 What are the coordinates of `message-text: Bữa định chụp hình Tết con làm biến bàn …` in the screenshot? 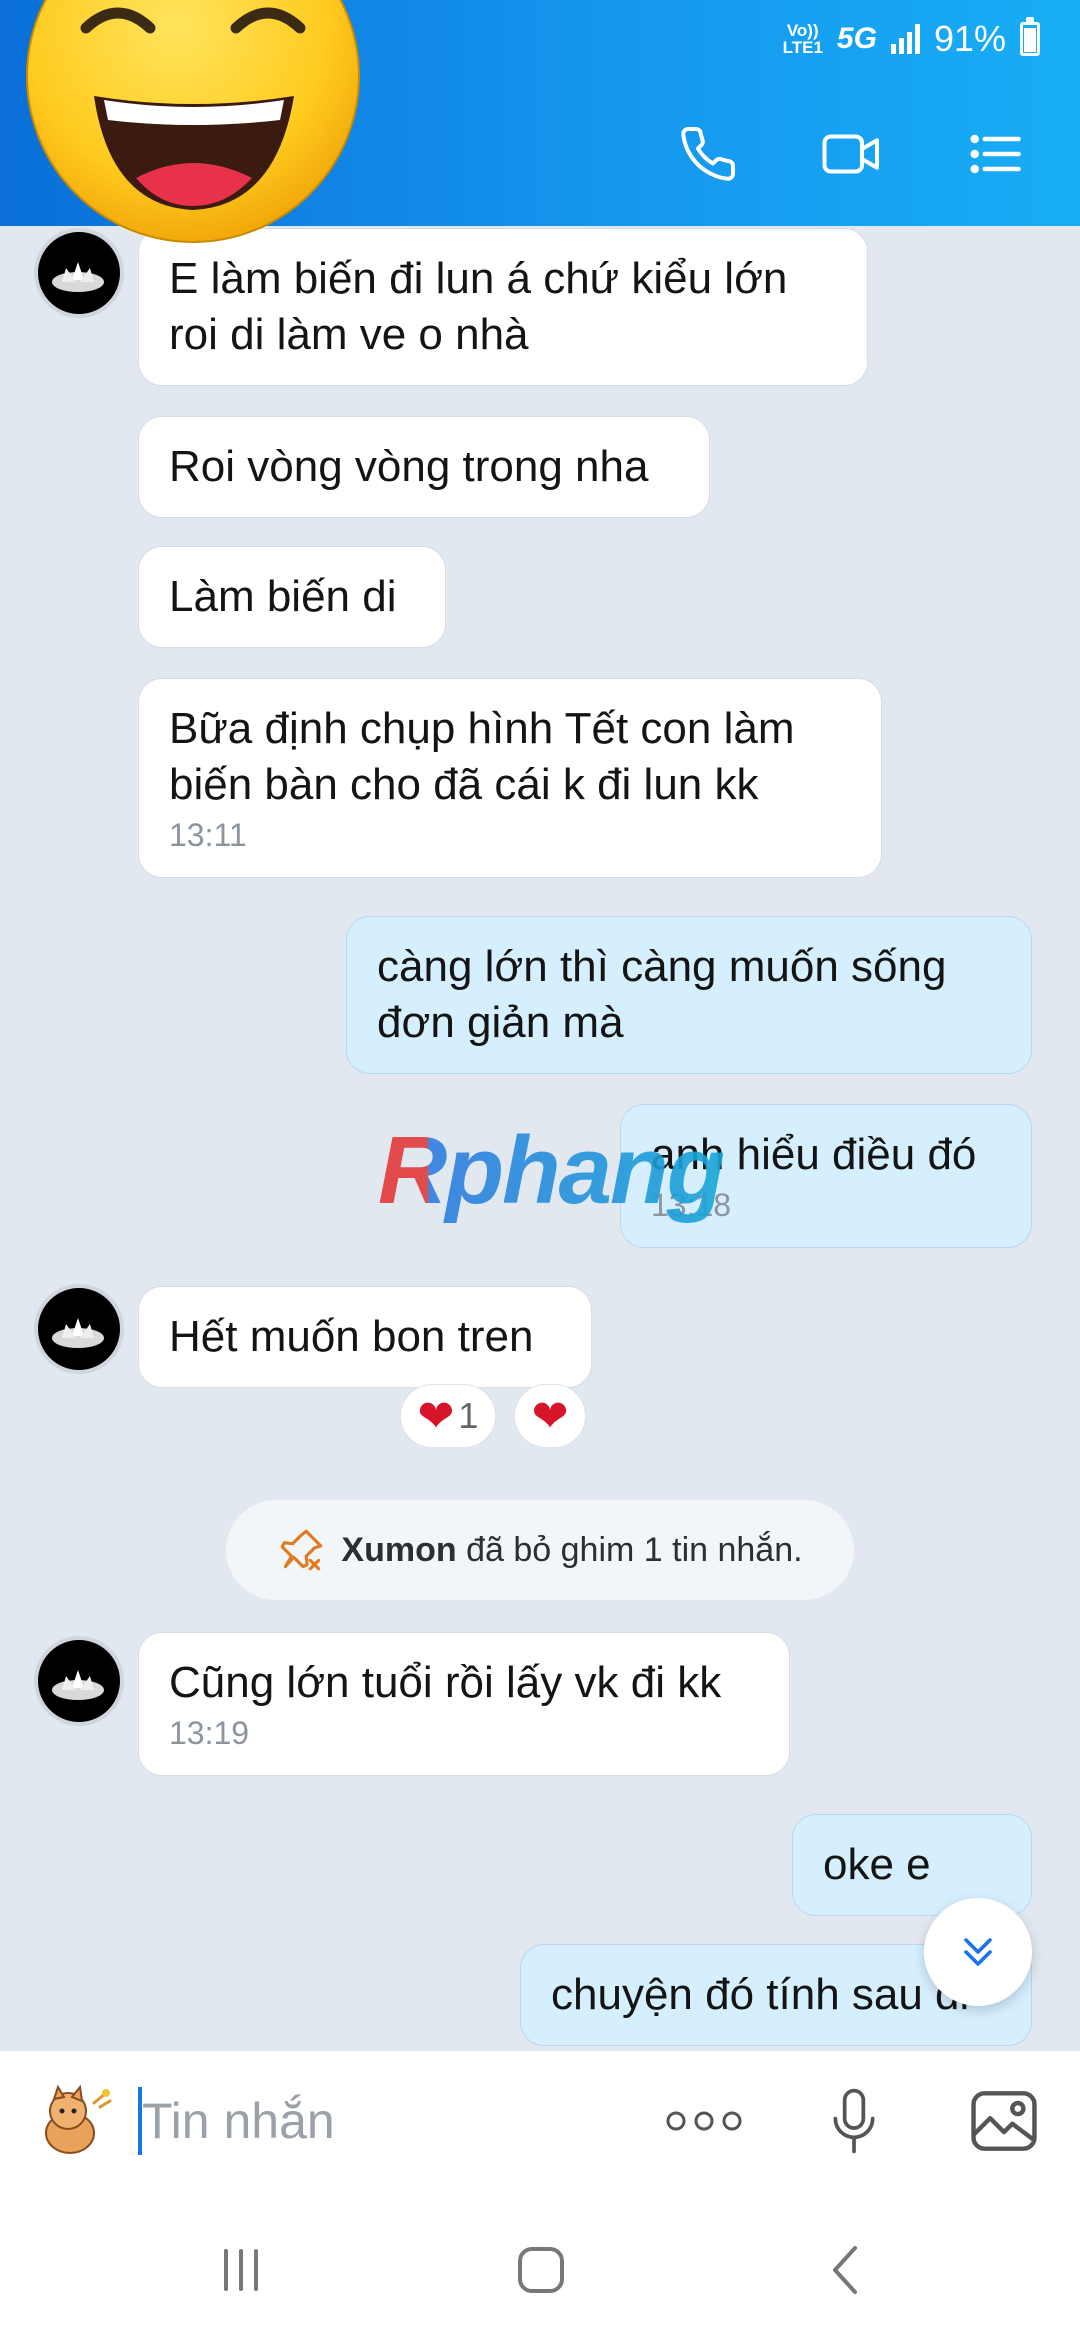 It's located at (482, 756).